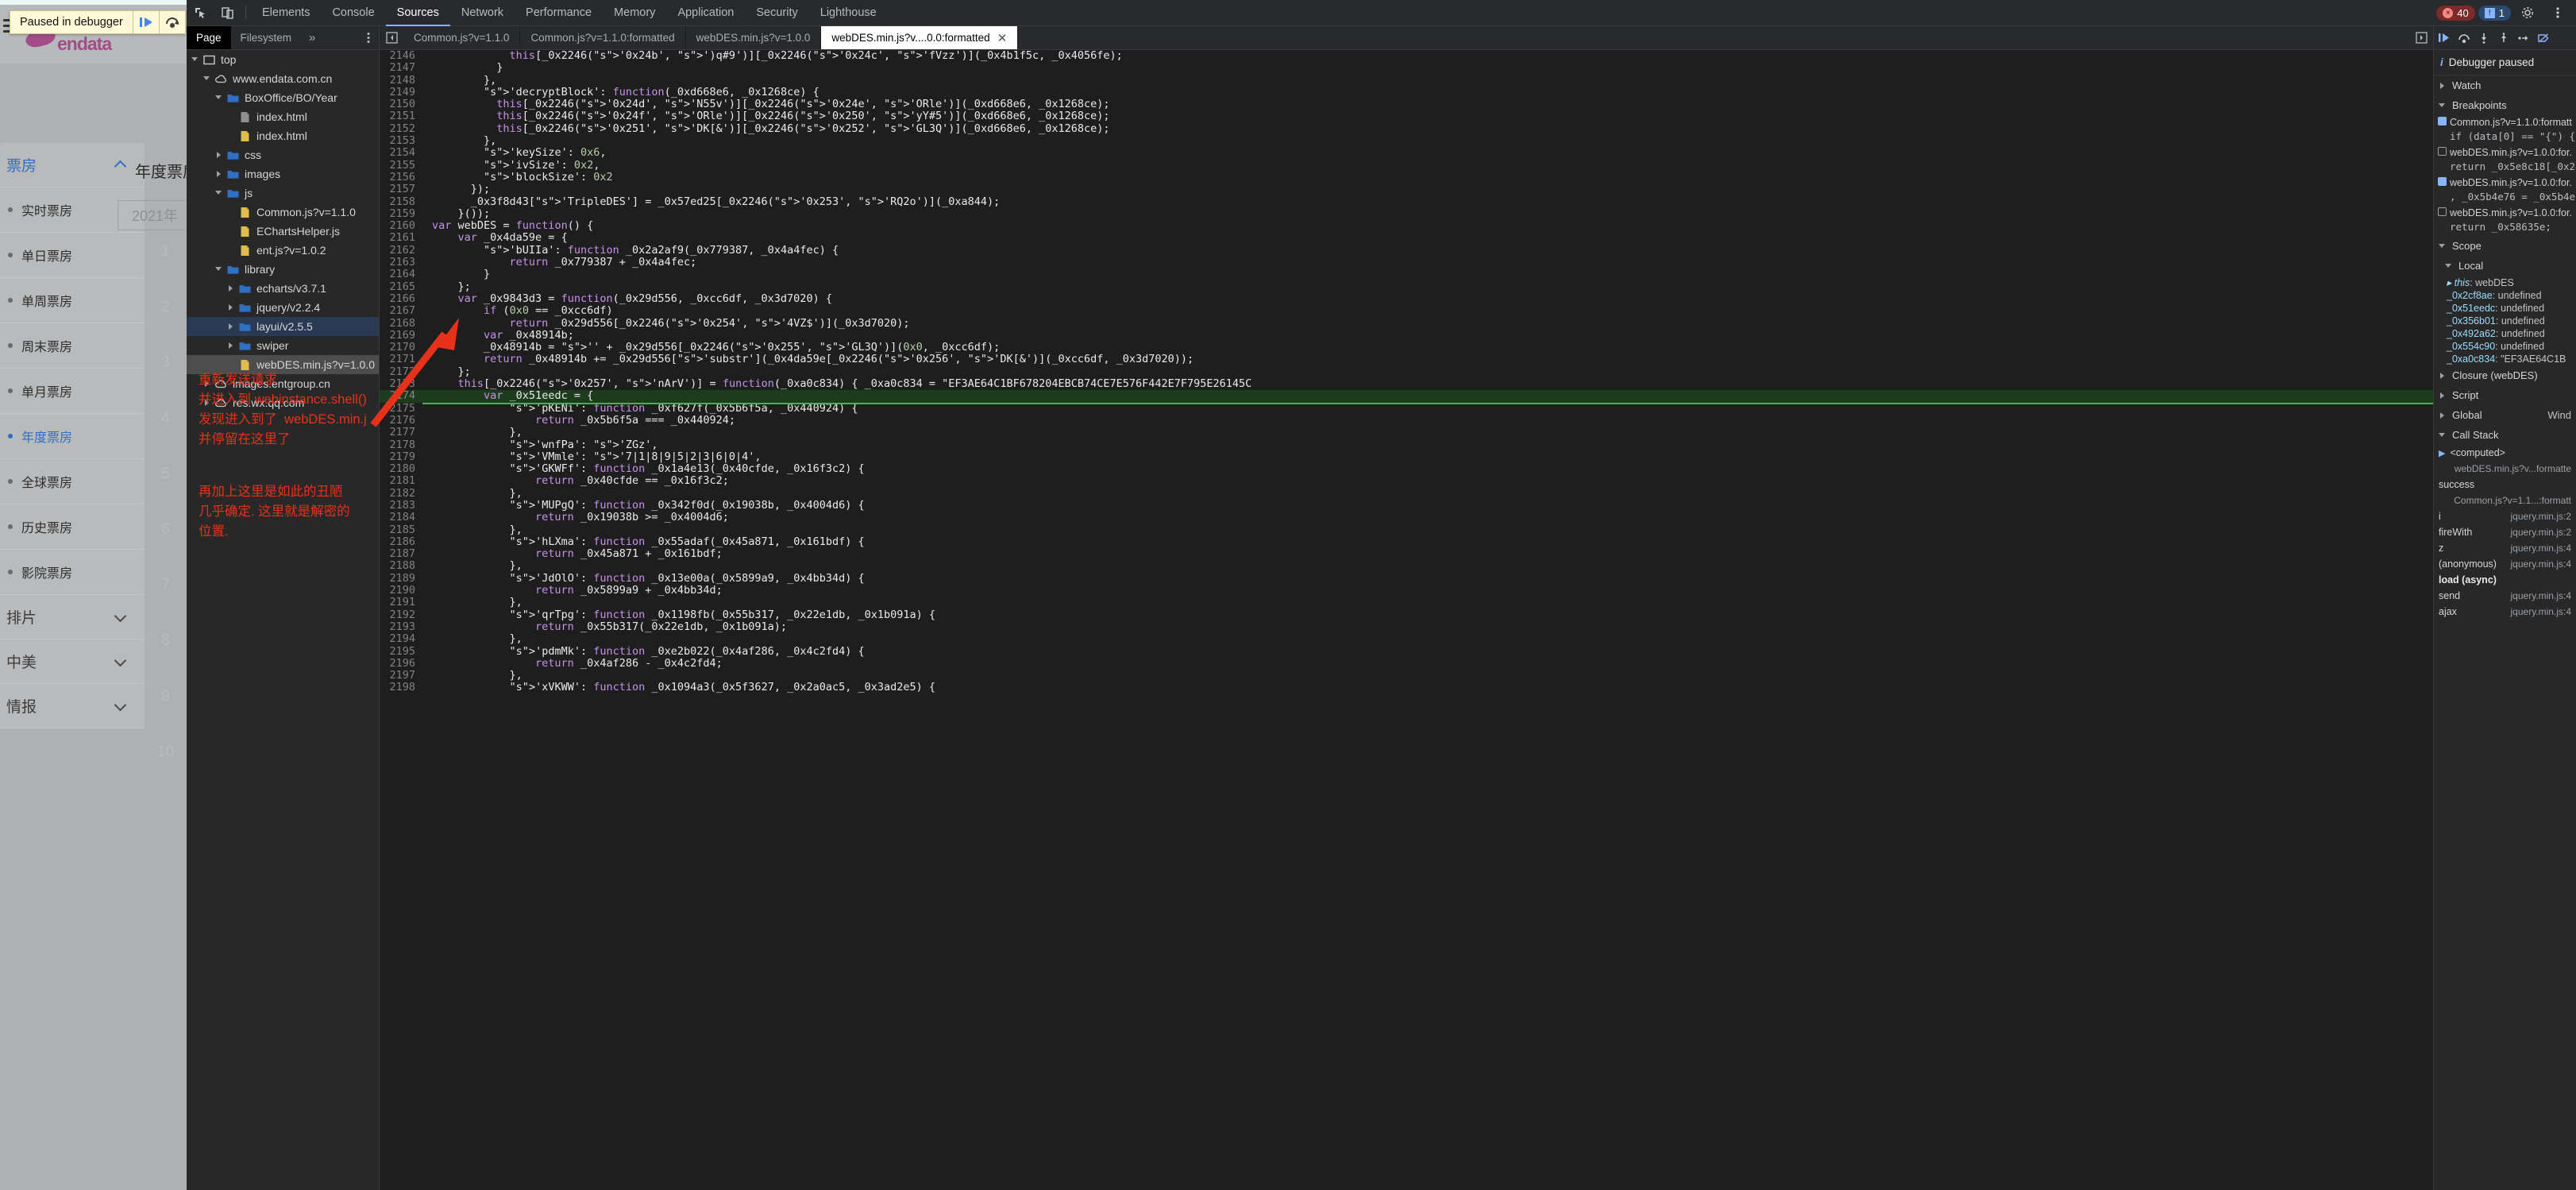 The height and width of the screenshot is (1190, 2576). I want to click on call-stack-frame: z jquery.min.js:4, so click(2505, 548).